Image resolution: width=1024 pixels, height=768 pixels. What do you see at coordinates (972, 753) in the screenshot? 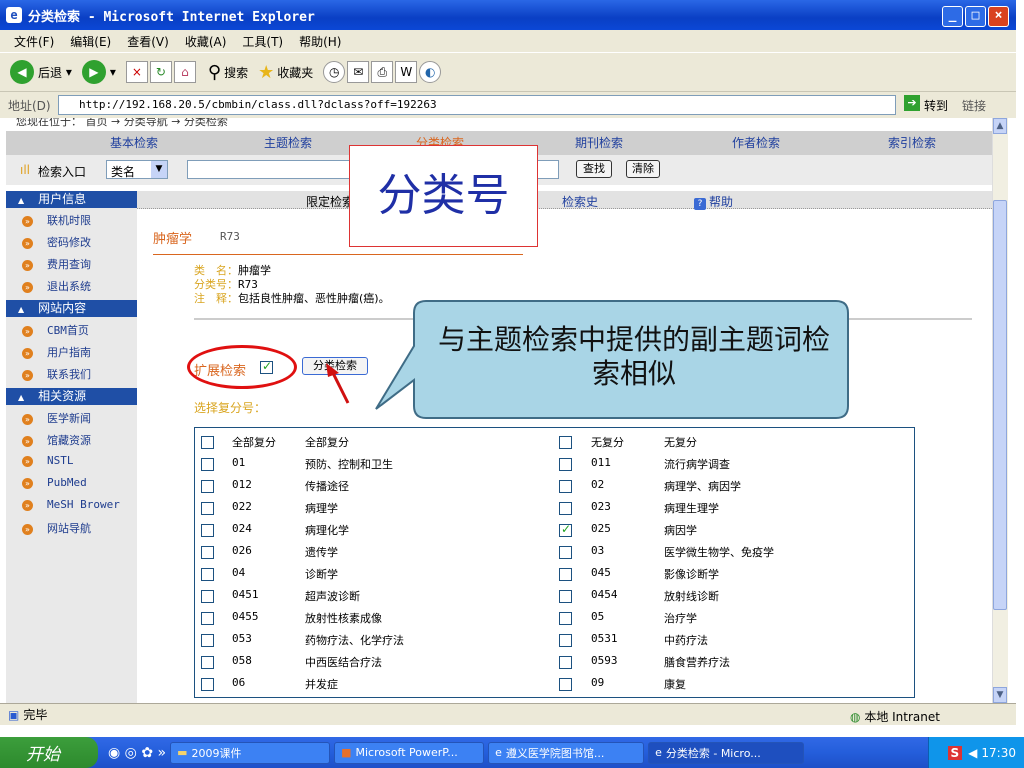
I see `tray-arrow-icon: ◀` at bounding box center [972, 753].